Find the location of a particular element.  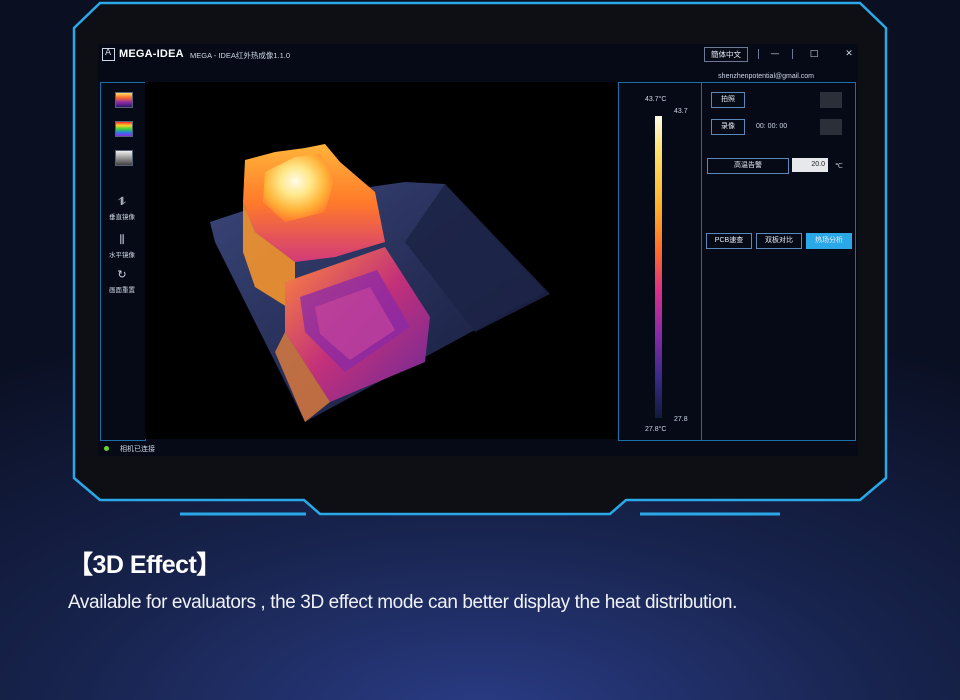

connection-status: 相机已连接 is located at coordinates (129, 449).